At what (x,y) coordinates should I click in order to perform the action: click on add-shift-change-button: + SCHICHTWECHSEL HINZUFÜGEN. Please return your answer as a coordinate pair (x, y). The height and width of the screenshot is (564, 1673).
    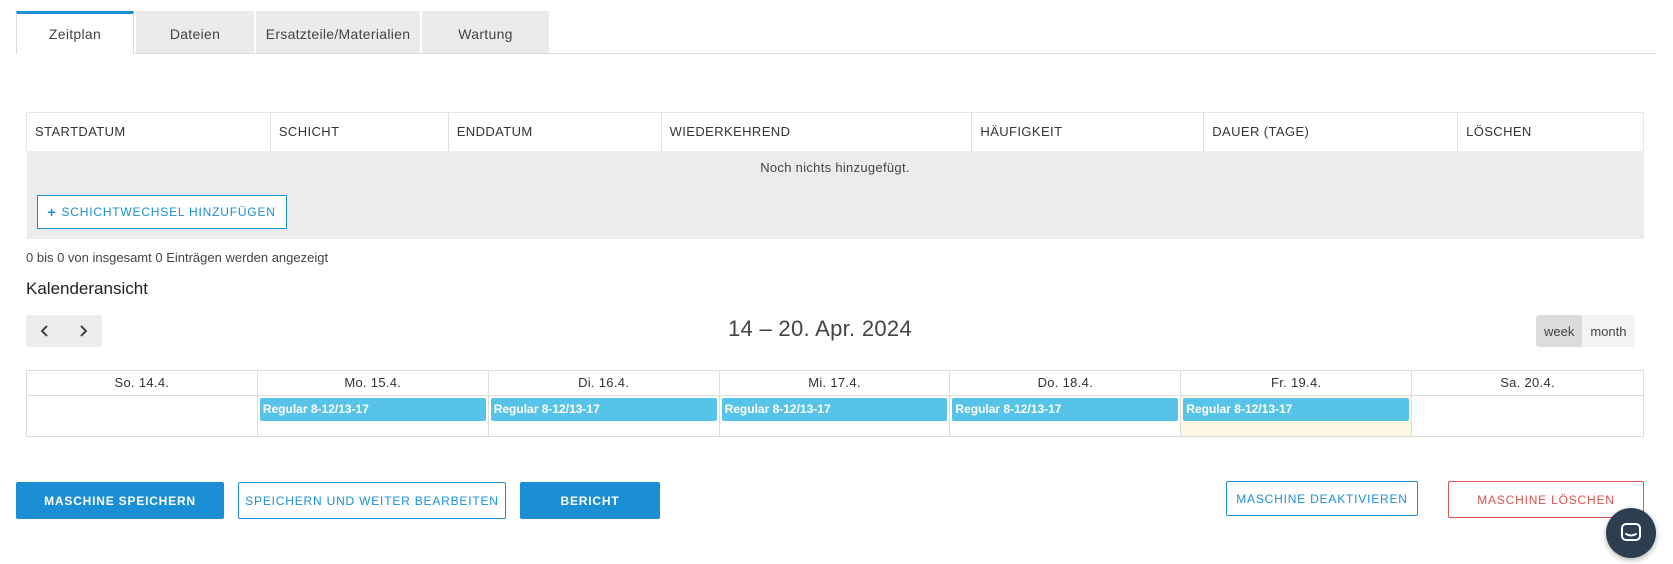
    Looking at the image, I should click on (161, 211).